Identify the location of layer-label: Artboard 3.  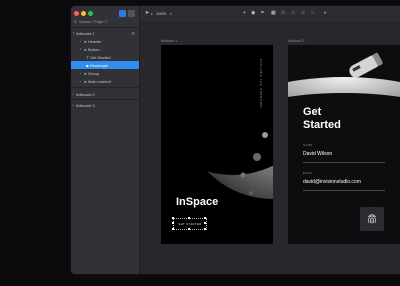
(85, 105).